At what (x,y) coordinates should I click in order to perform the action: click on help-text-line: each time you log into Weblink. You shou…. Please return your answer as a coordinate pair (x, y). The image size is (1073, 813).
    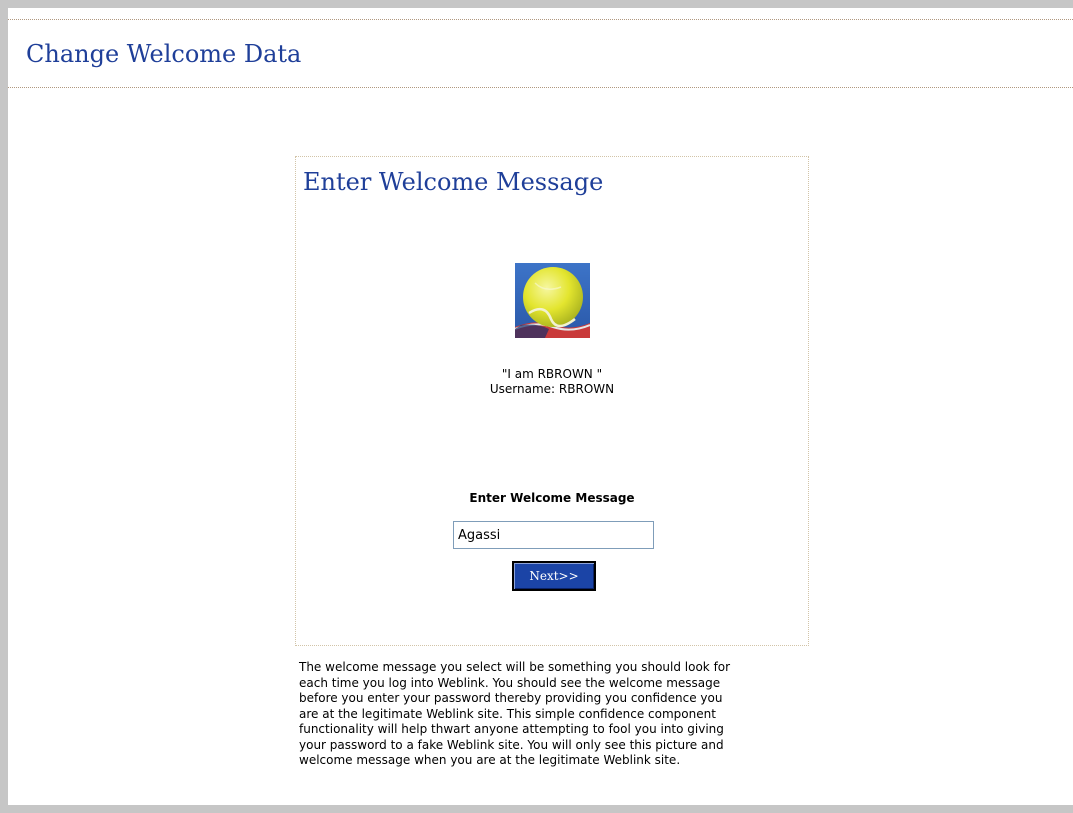
    Looking at the image, I should click on (510, 682).